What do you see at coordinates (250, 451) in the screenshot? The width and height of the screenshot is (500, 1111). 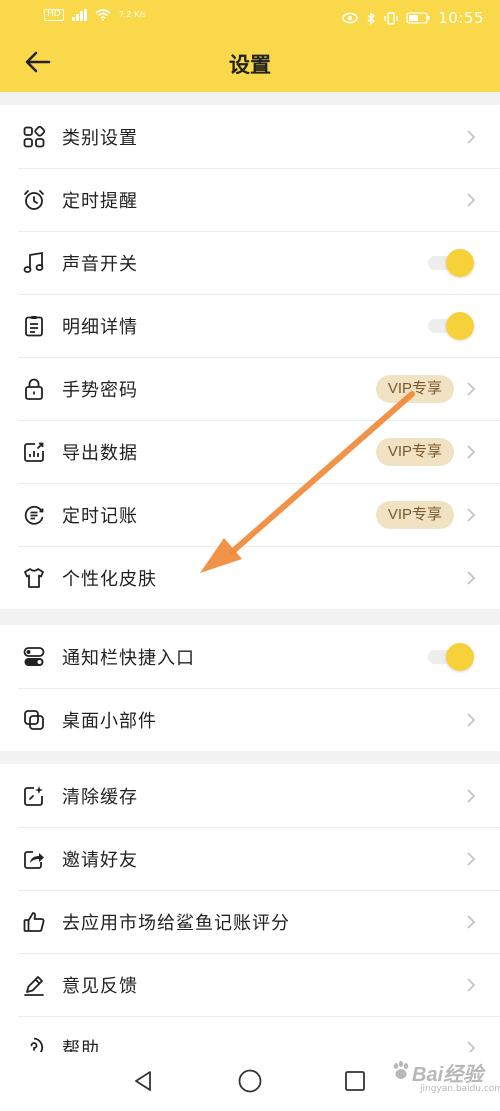 I see `settings-row-export: 导出数据 VIP专享` at bounding box center [250, 451].